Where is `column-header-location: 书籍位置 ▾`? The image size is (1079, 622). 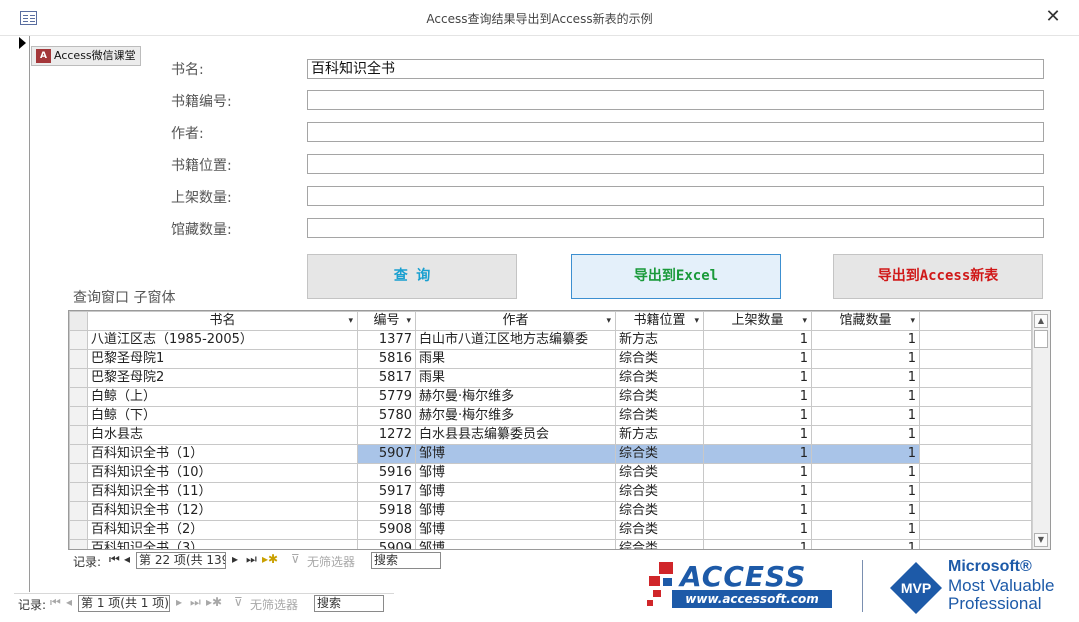 column-header-location: 书籍位置 ▾ is located at coordinates (659, 321).